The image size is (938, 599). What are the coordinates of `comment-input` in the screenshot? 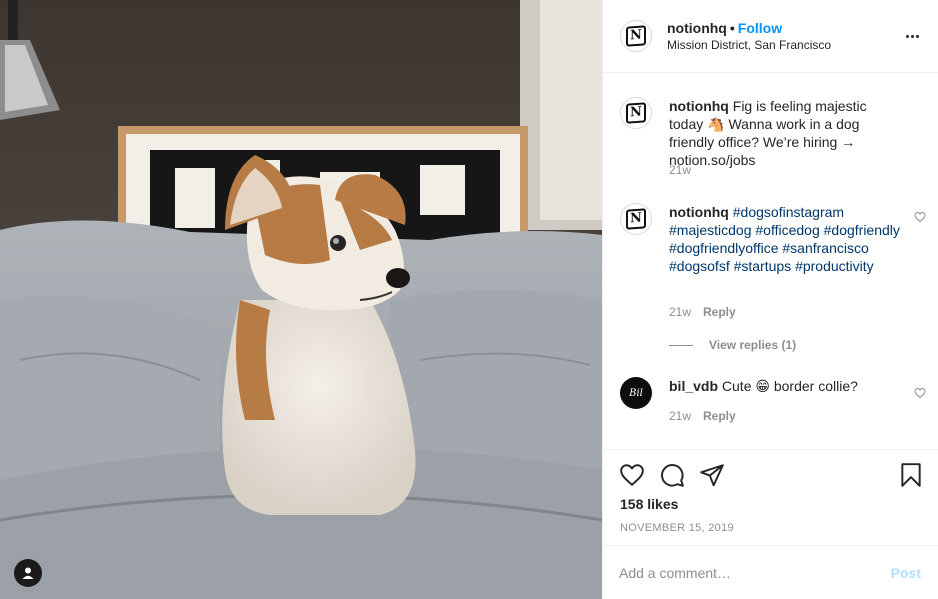 It's located at (744, 573).